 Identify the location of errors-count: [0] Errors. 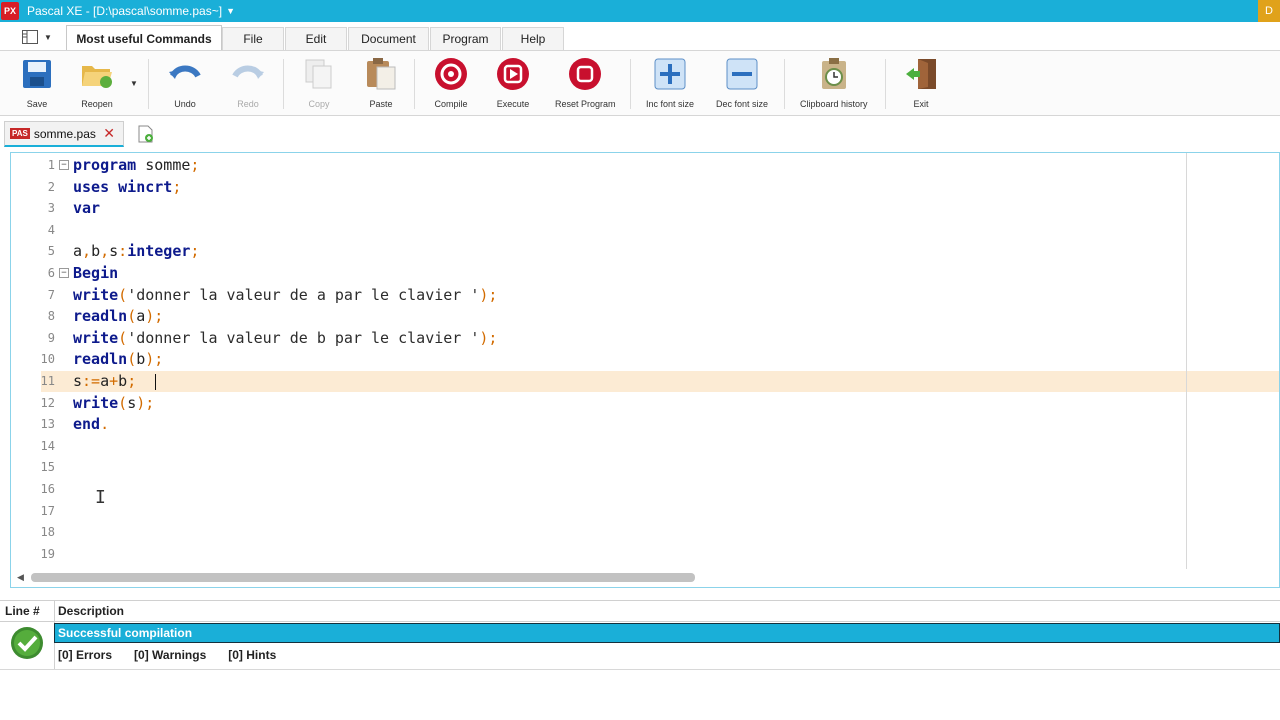
(85, 655).